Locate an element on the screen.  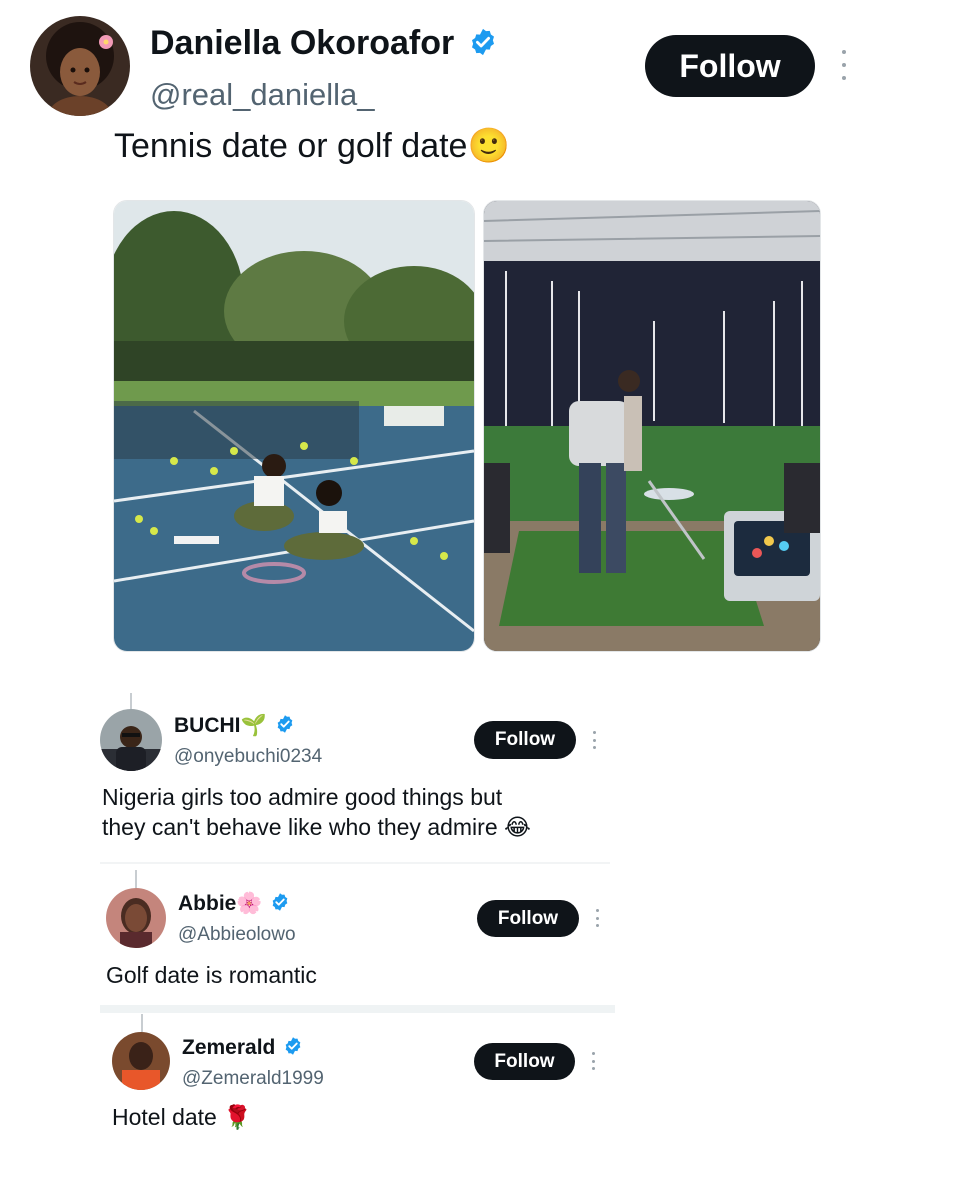
author-name: Daniella Okoroafor is located at coordinates (324, 43).